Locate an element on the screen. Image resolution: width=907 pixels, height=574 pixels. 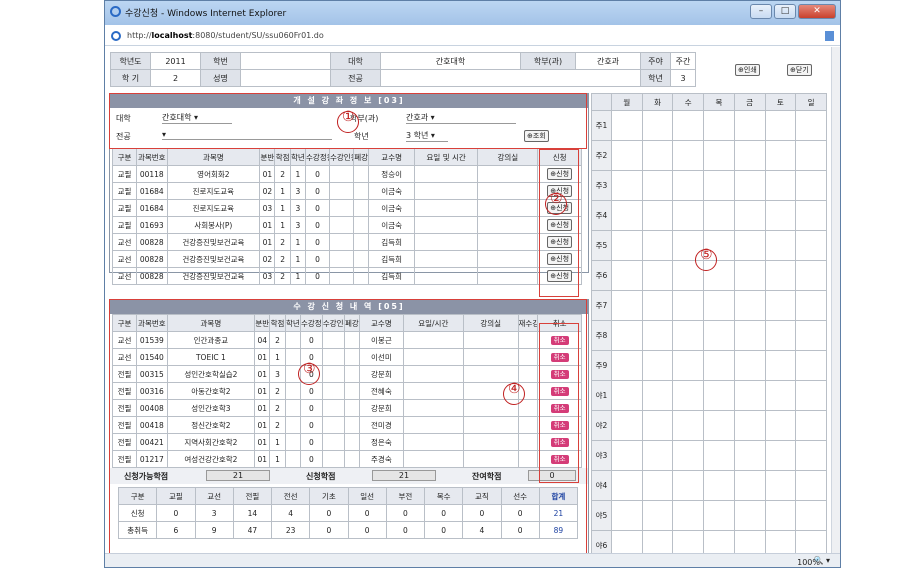
close-page-button: ⊕닫기 is located at coordinates (799, 70).